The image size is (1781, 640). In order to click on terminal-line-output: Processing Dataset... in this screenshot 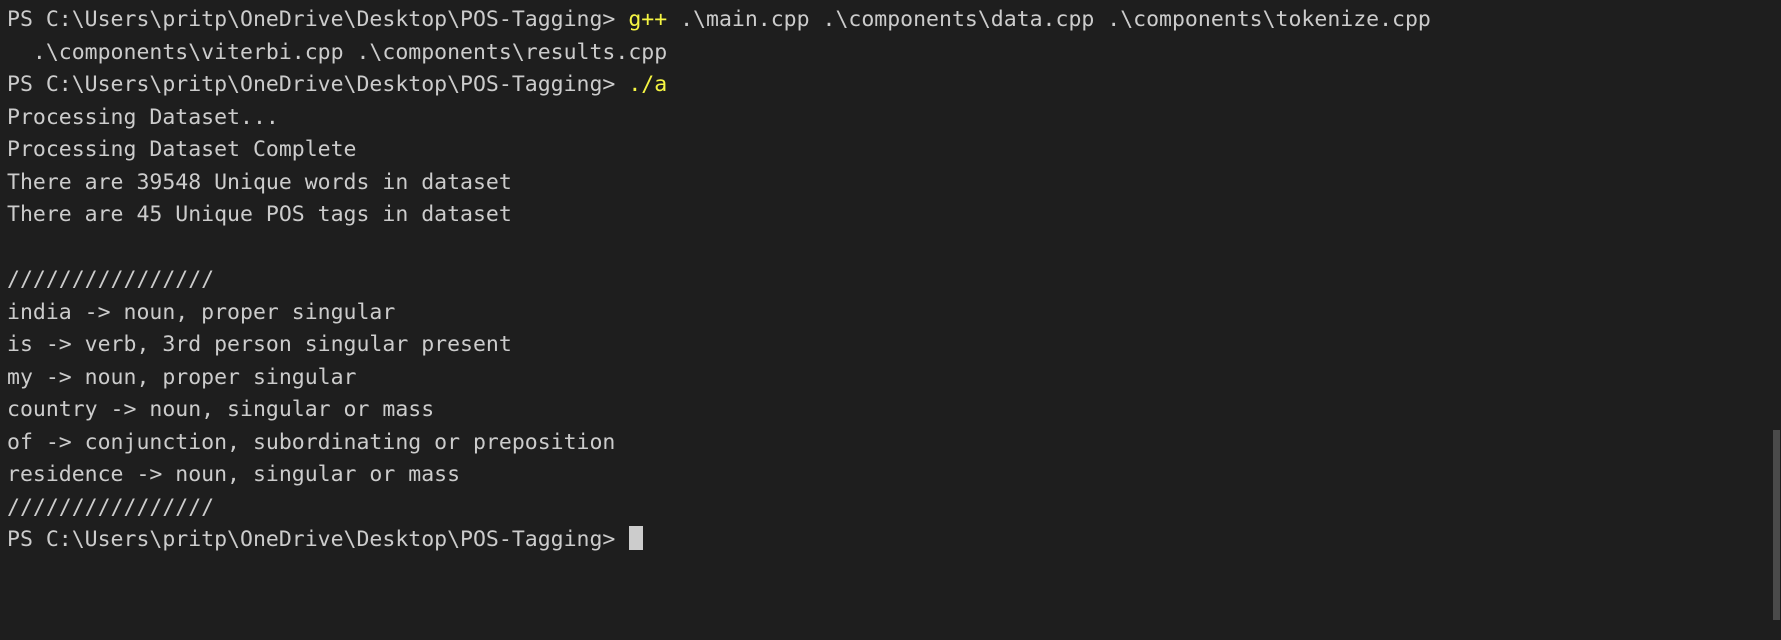, I will do `click(890, 118)`.